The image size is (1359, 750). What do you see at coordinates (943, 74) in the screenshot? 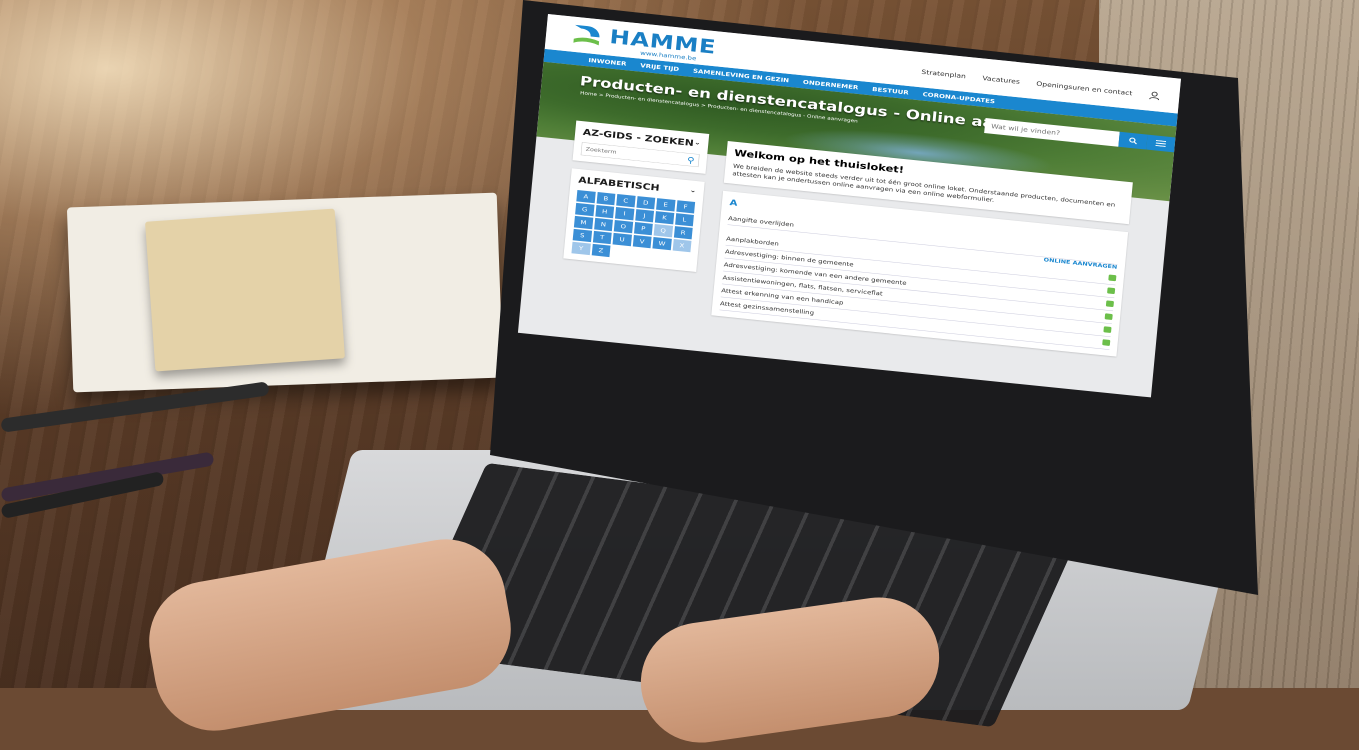
I see `top-link-stratenplan: Stratenplan` at bounding box center [943, 74].